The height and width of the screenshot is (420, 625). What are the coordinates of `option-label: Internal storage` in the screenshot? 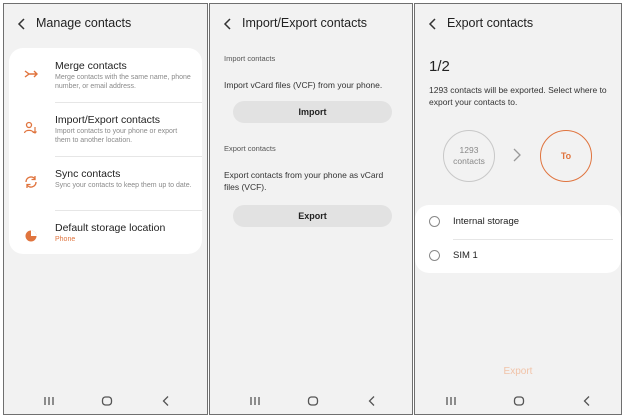 It's located at (486, 221).